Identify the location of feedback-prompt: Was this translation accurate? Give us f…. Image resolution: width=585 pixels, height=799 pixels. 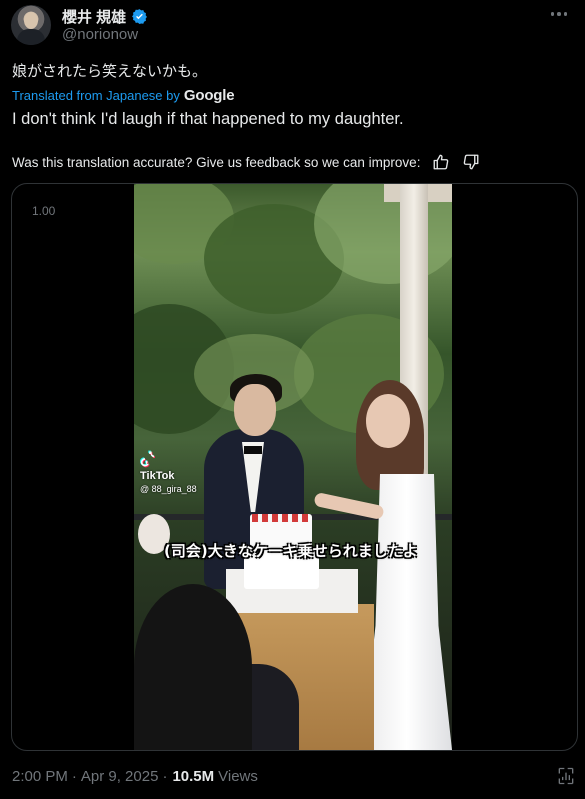
(216, 162).